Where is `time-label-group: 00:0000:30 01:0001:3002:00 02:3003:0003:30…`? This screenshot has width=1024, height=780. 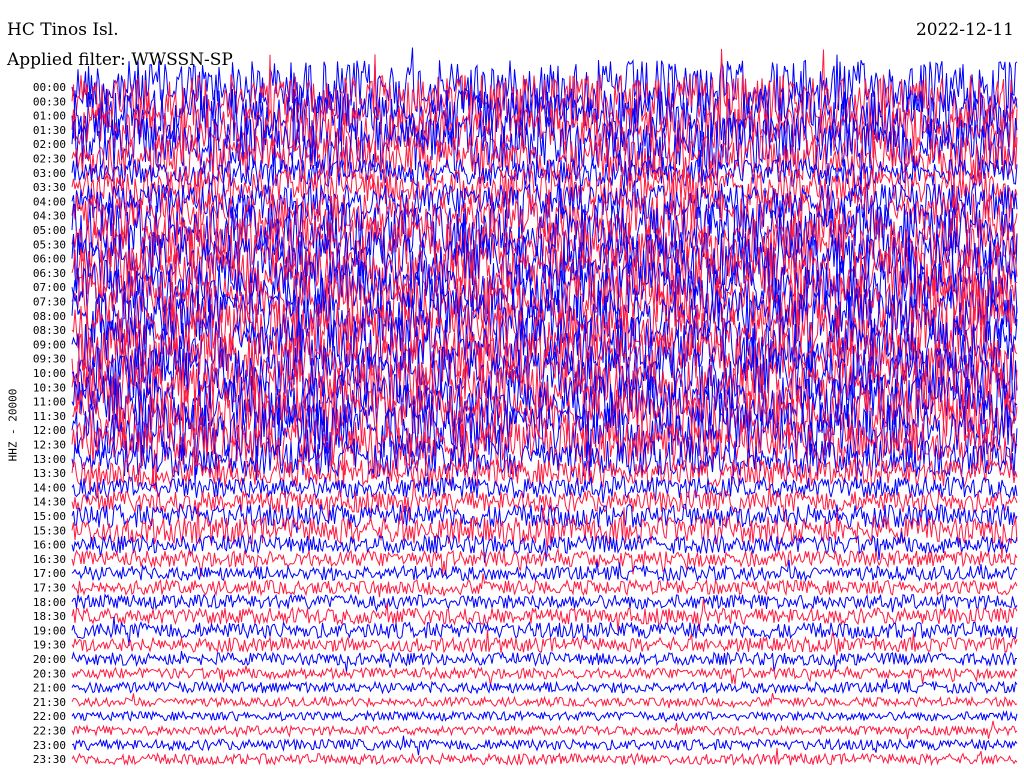 time-label-group: 00:0000:30 01:0001:3002:00 02:3003:0003:30… is located at coordinates (49, 423).